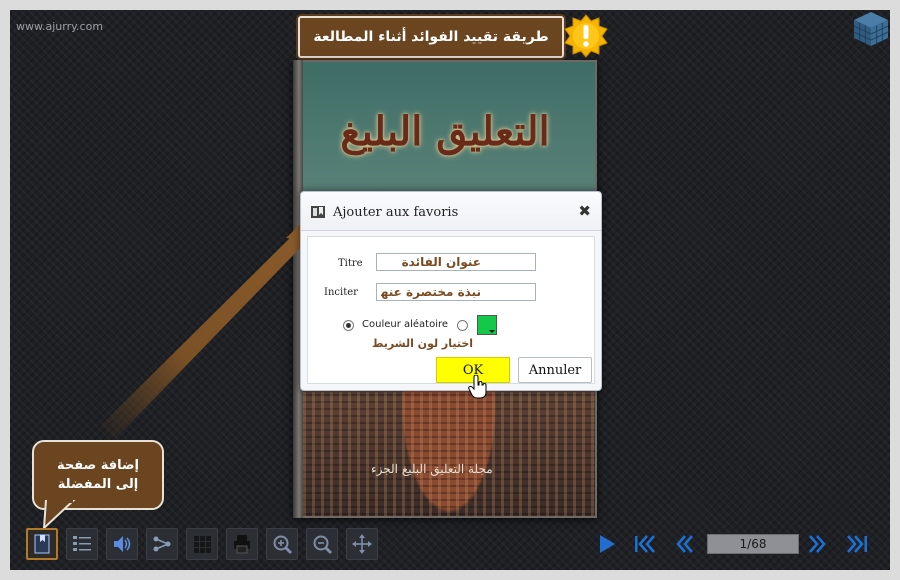 The image size is (900, 580). What do you see at coordinates (487, 325) in the screenshot?
I see `color-picker-swatch` at bounding box center [487, 325].